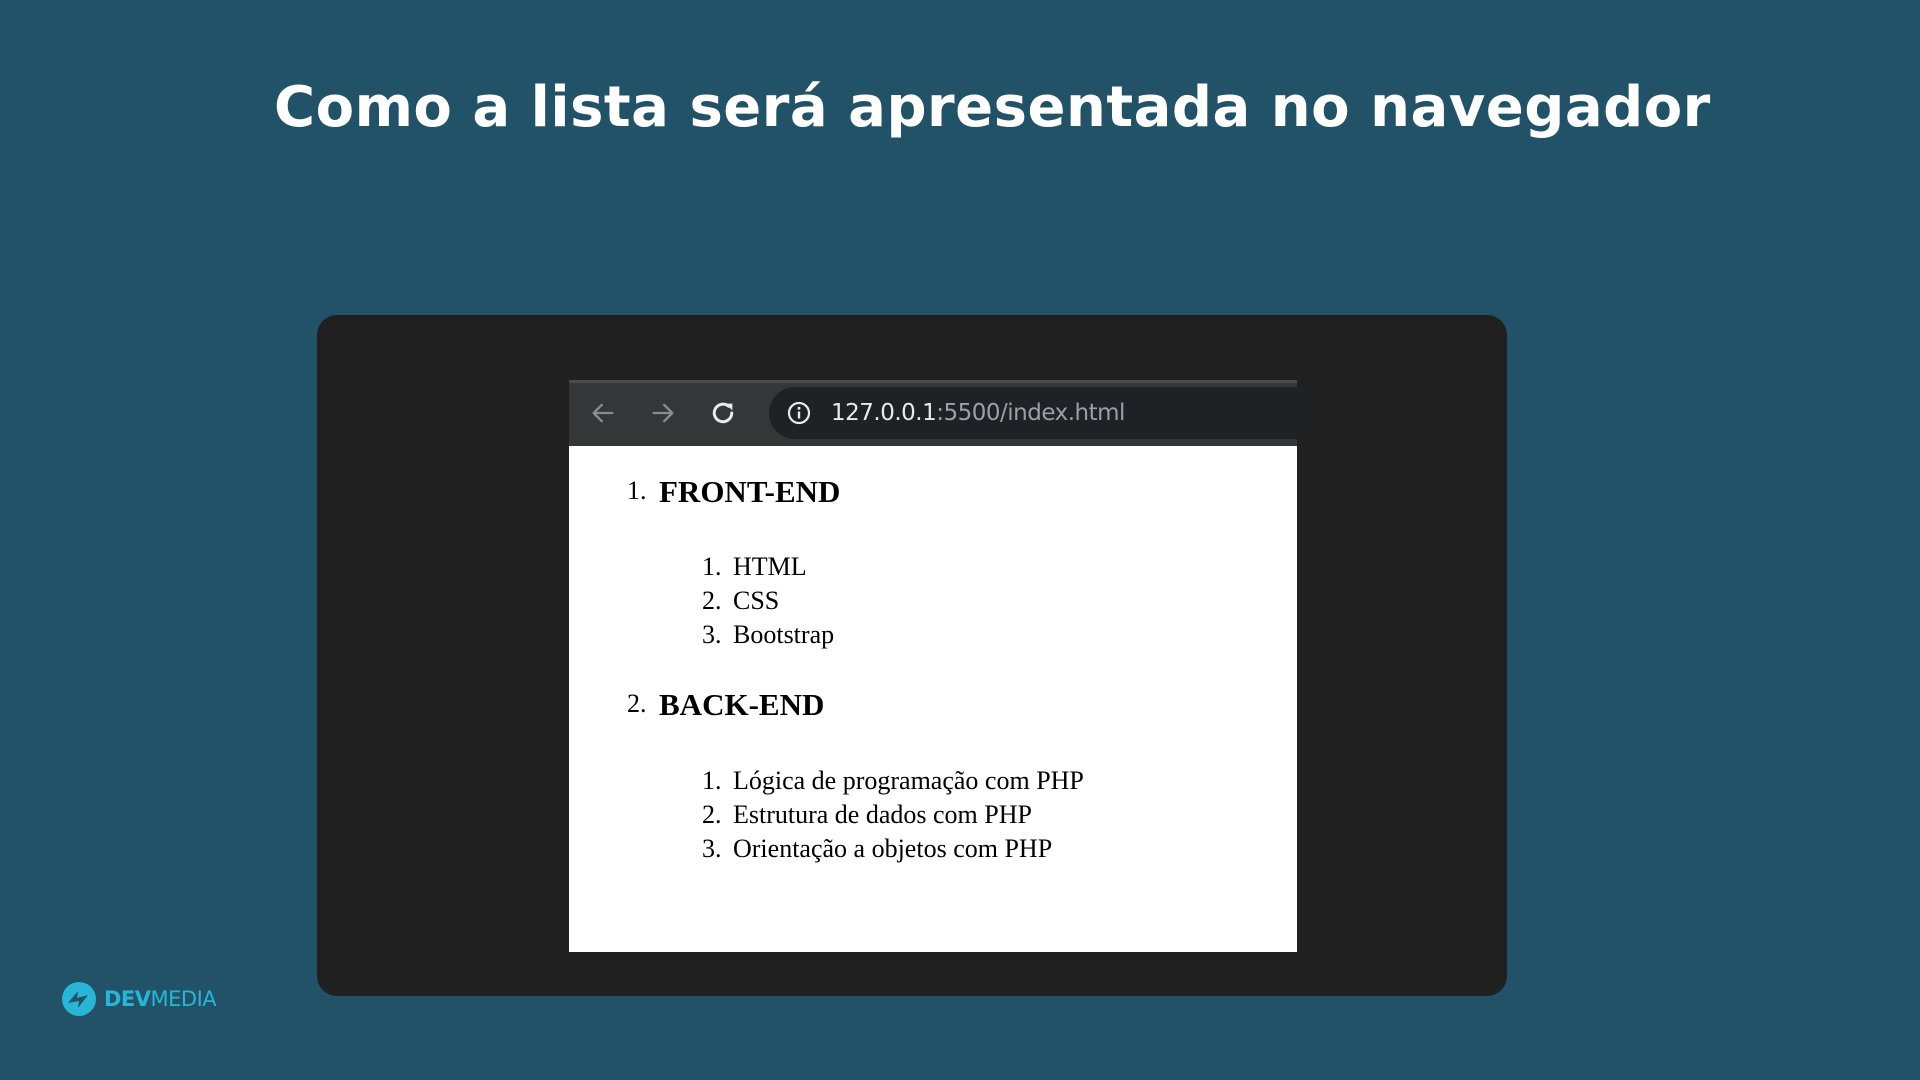  I want to click on url-host: 127.0.0.1, so click(884, 413).